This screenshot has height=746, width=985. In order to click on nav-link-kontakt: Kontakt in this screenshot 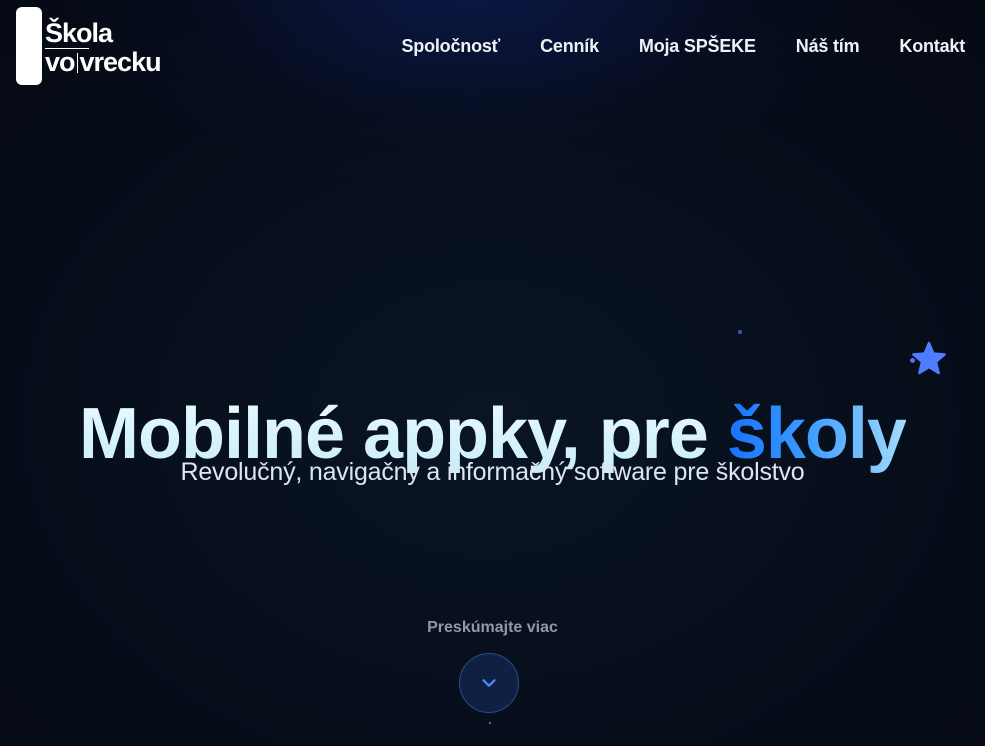, I will do `click(932, 46)`.